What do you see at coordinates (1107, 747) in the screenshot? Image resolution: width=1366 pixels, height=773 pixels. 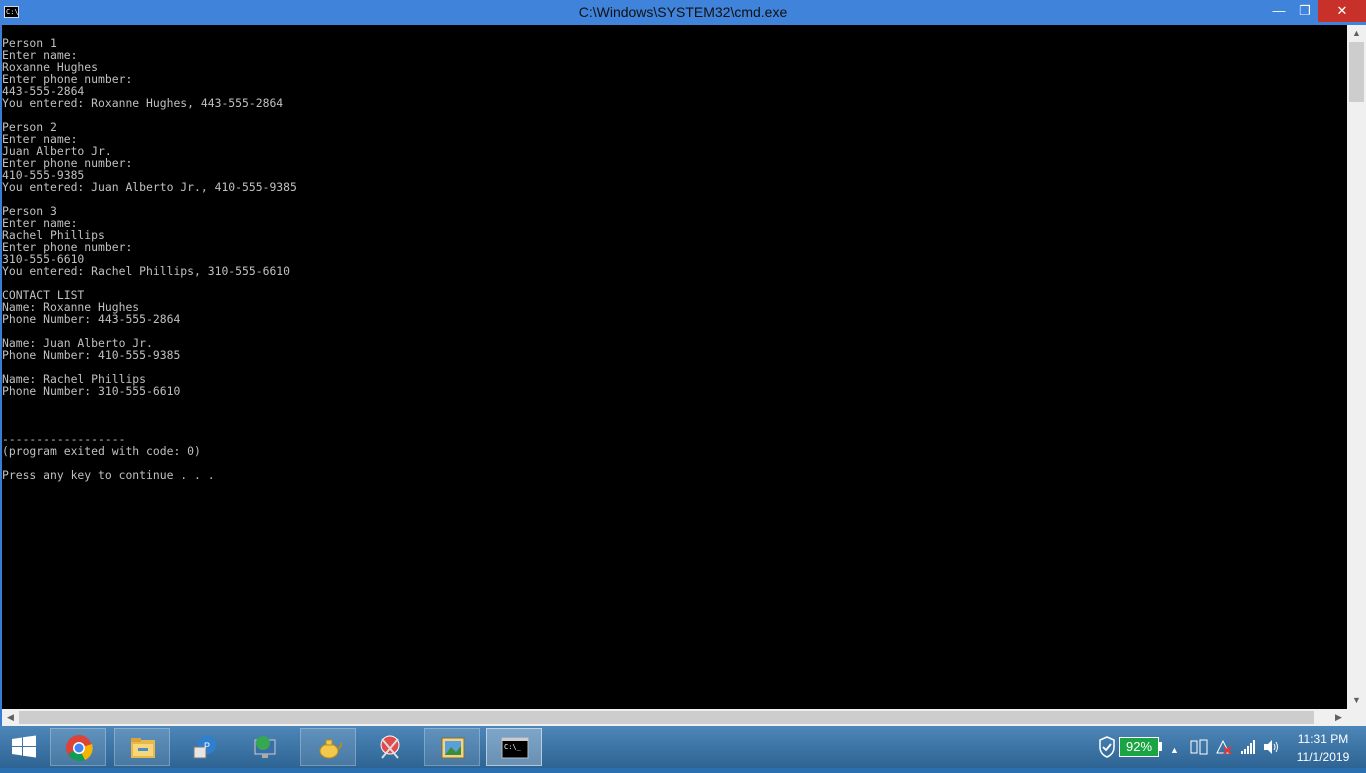 I see `defender-shield-icon` at bounding box center [1107, 747].